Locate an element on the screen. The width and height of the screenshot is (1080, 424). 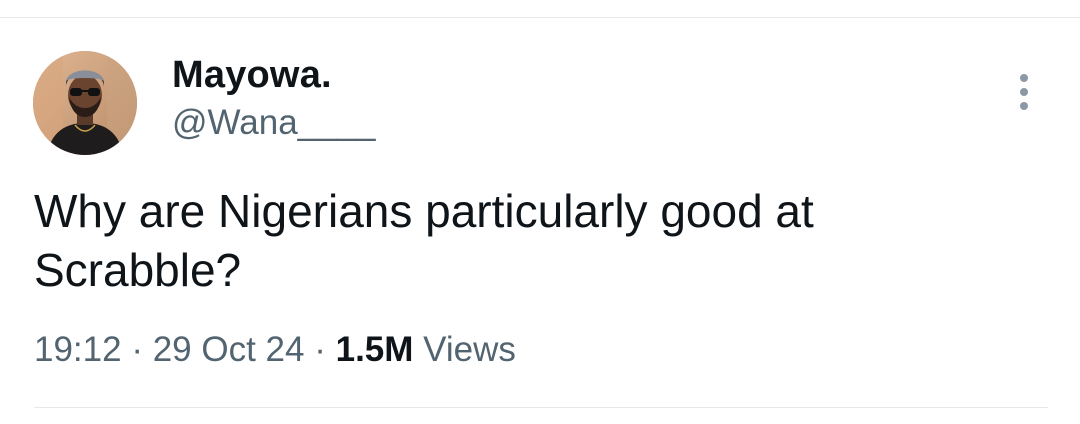
avatar is located at coordinates (85, 103).